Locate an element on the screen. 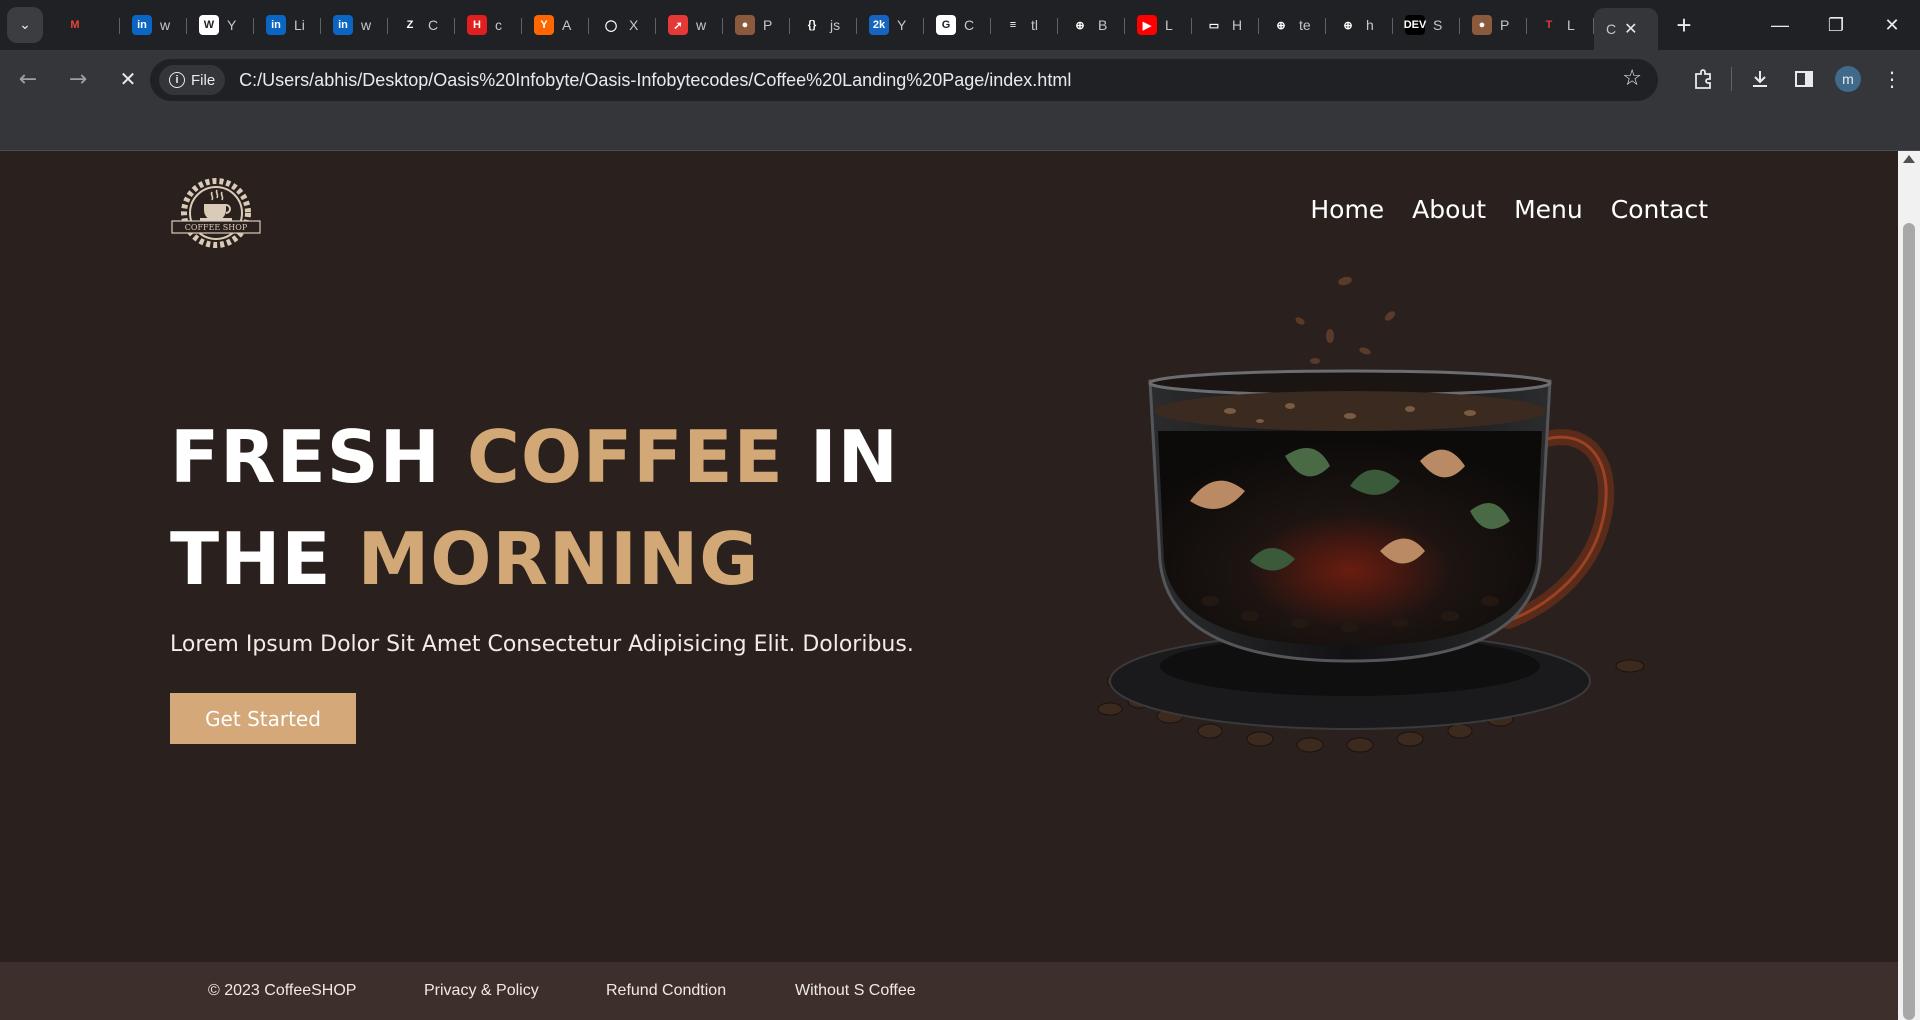 The height and width of the screenshot is (1020, 1920). tab-label: te is located at coordinates (1305, 25).